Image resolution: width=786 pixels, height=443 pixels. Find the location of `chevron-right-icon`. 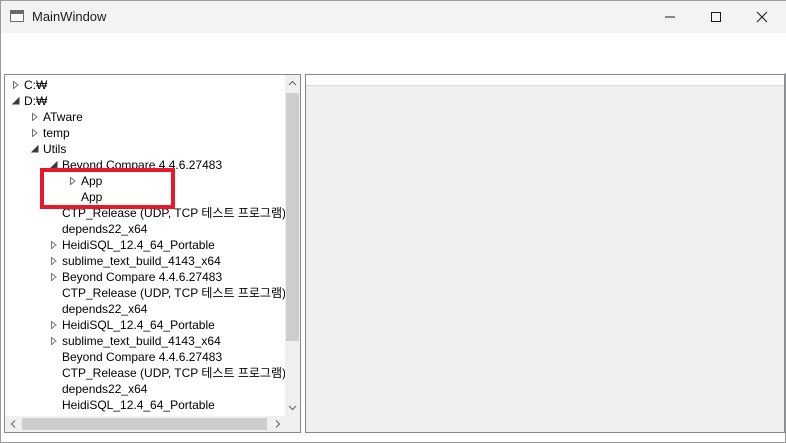

chevron-right-icon is located at coordinates (278, 424).